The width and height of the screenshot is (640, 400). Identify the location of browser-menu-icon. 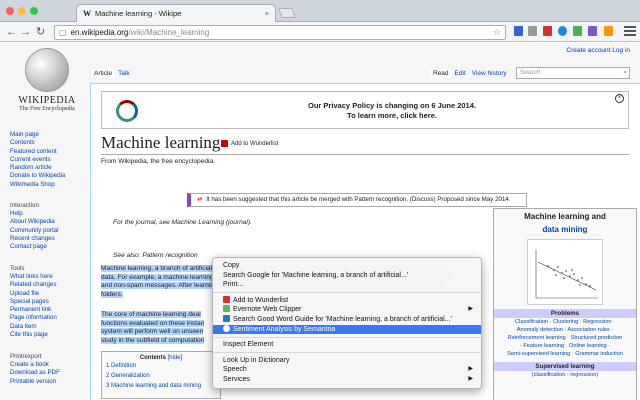
(630, 31).